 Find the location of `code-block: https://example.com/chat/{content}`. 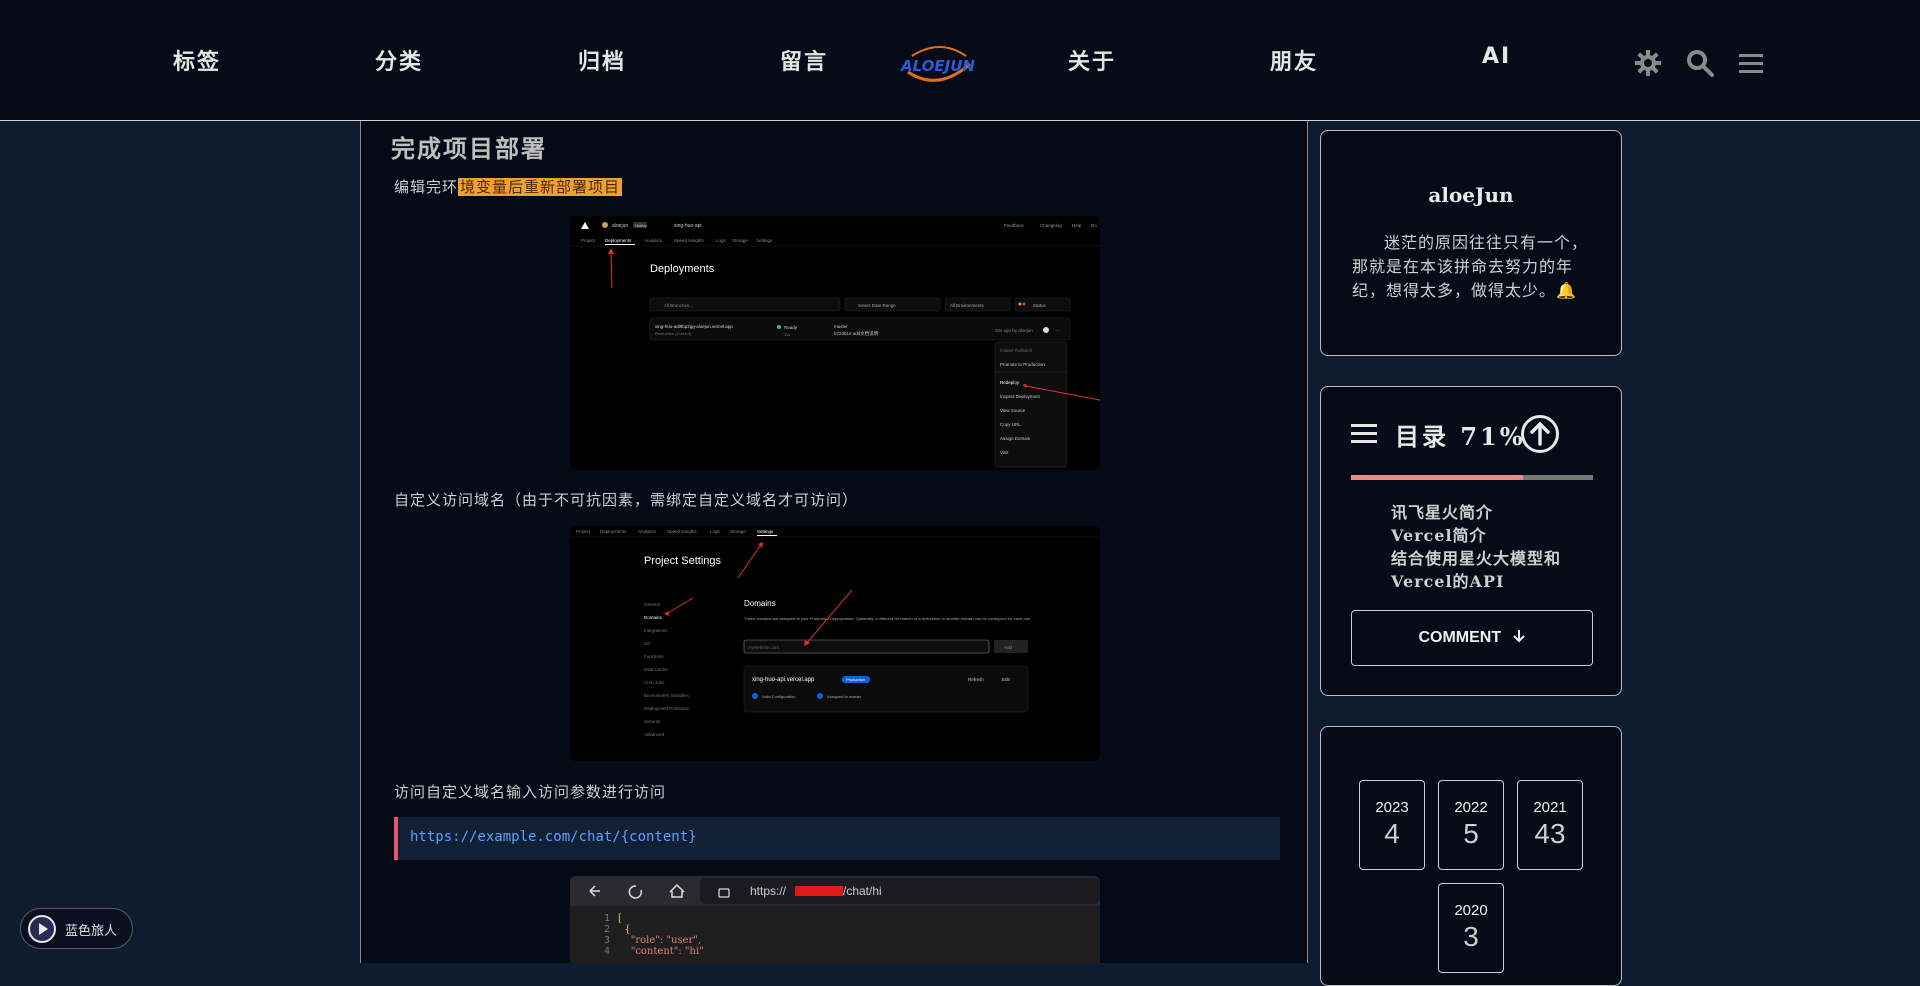

code-block: https://example.com/chat/{content} is located at coordinates (837, 838).